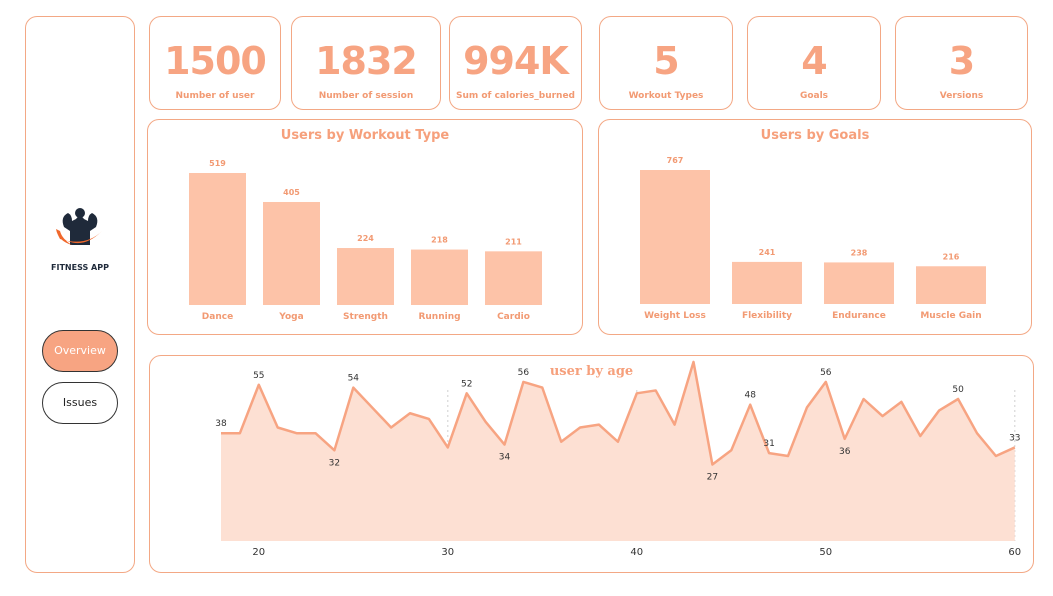 Image resolution: width=1053 pixels, height=596 pixels. What do you see at coordinates (859, 316) in the screenshot?
I see `category-label: Endurance` at bounding box center [859, 316].